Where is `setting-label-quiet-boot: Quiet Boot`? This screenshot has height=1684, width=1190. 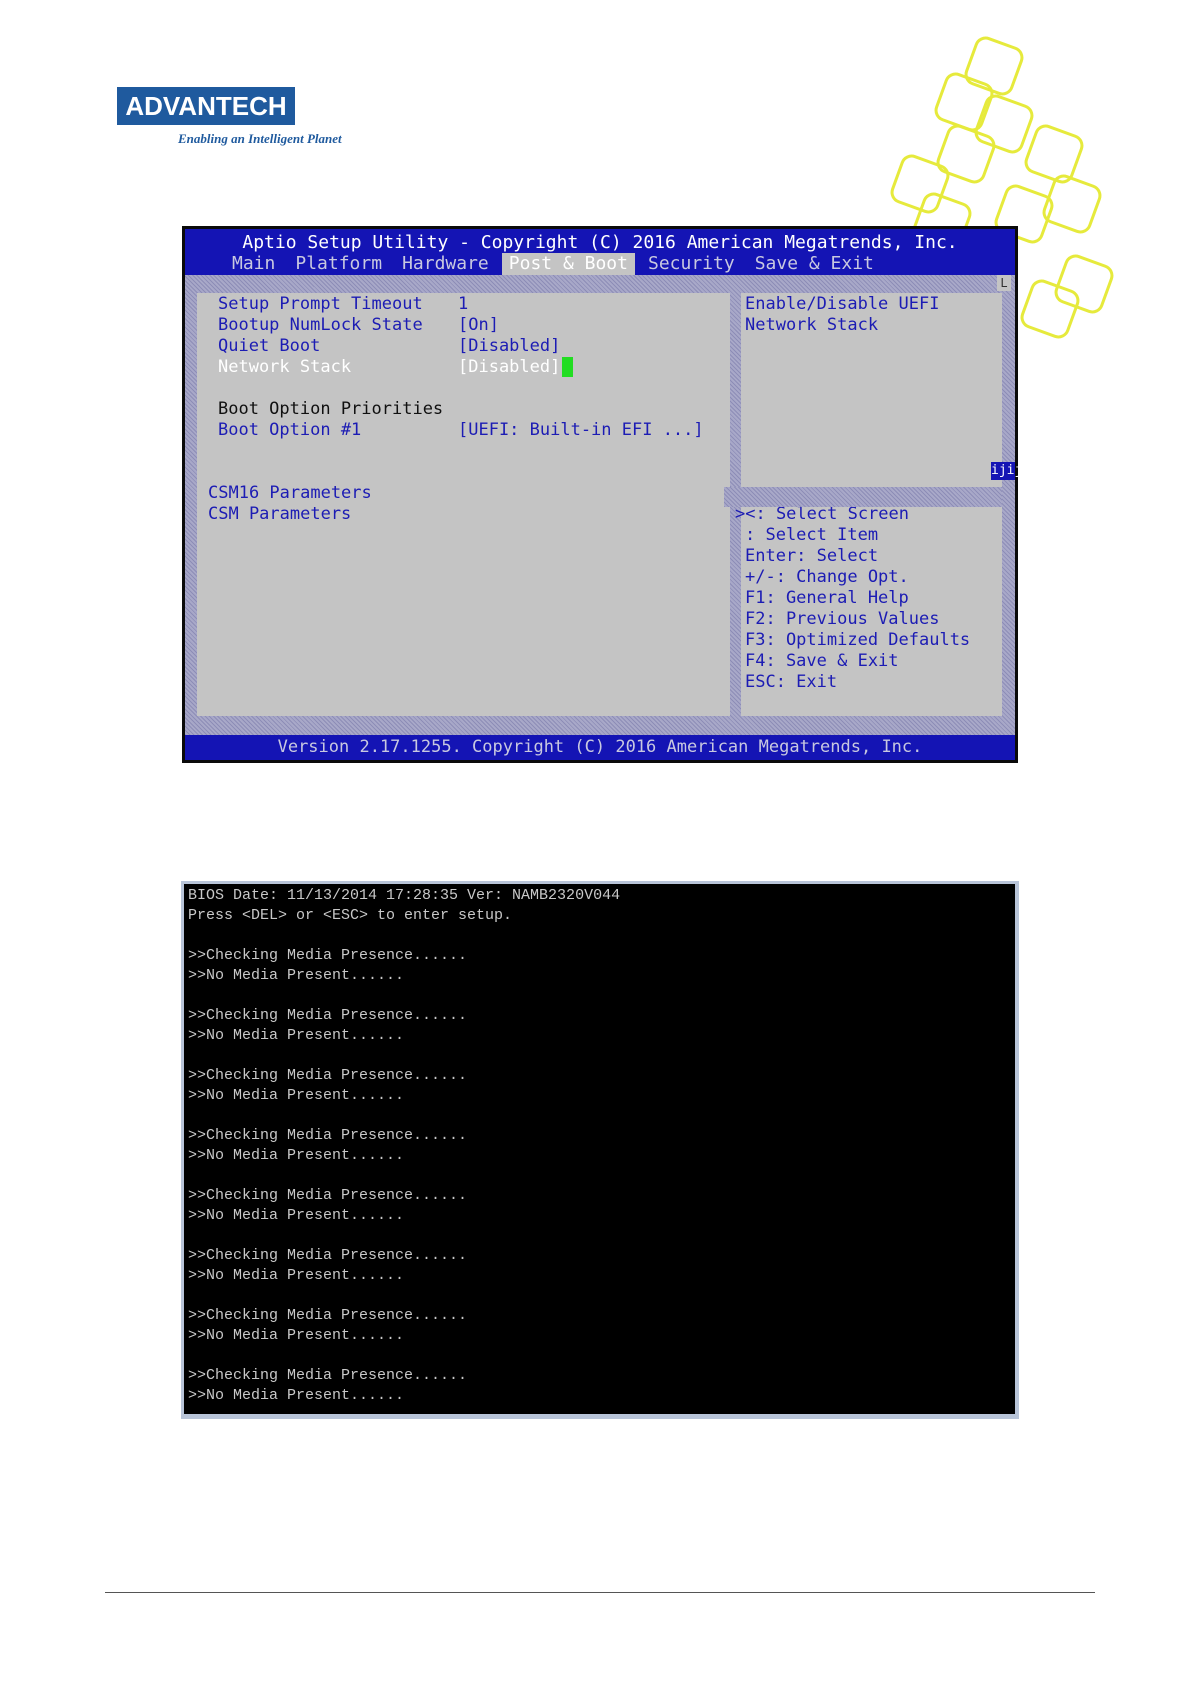 setting-label-quiet-boot: Quiet Boot is located at coordinates (269, 346).